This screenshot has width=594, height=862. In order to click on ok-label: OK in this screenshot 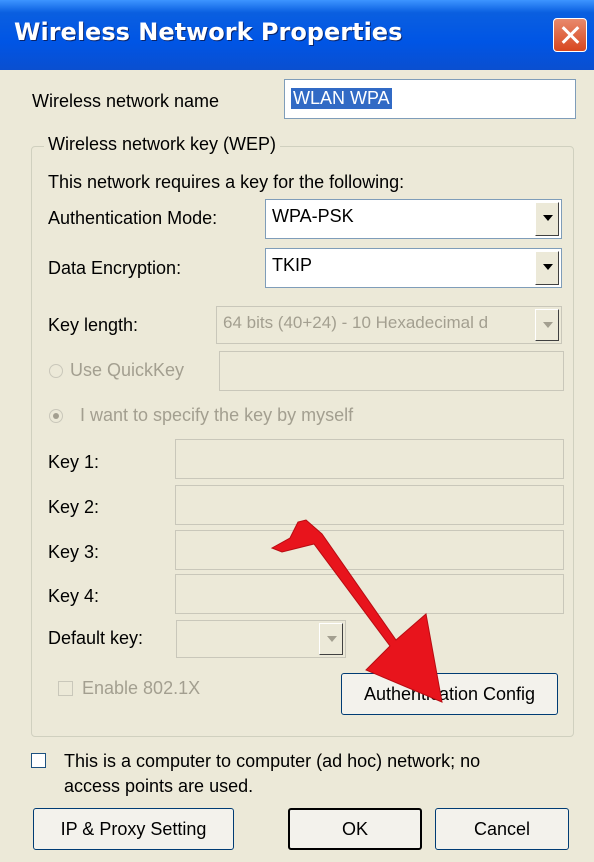, I will do `click(354, 829)`.